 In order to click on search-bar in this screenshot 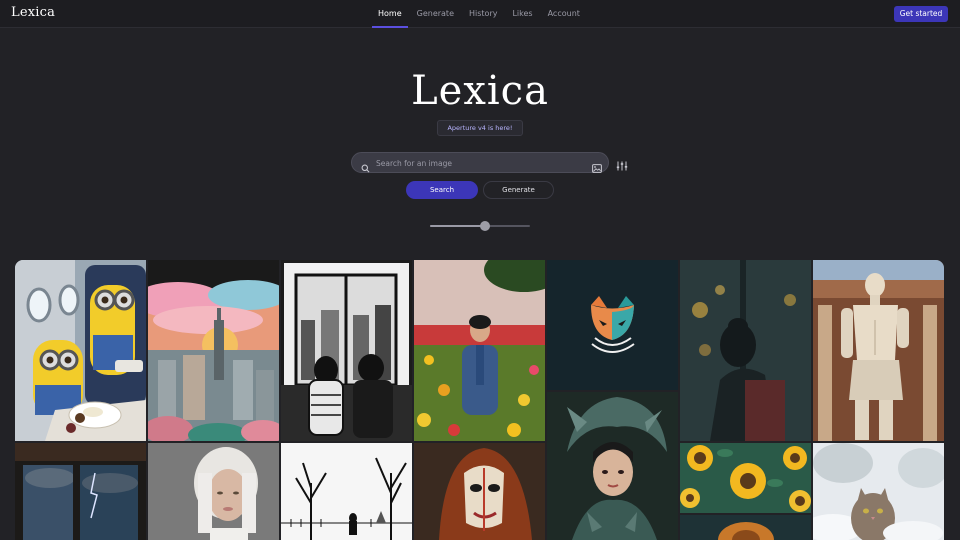, I will do `click(480, 162)`.